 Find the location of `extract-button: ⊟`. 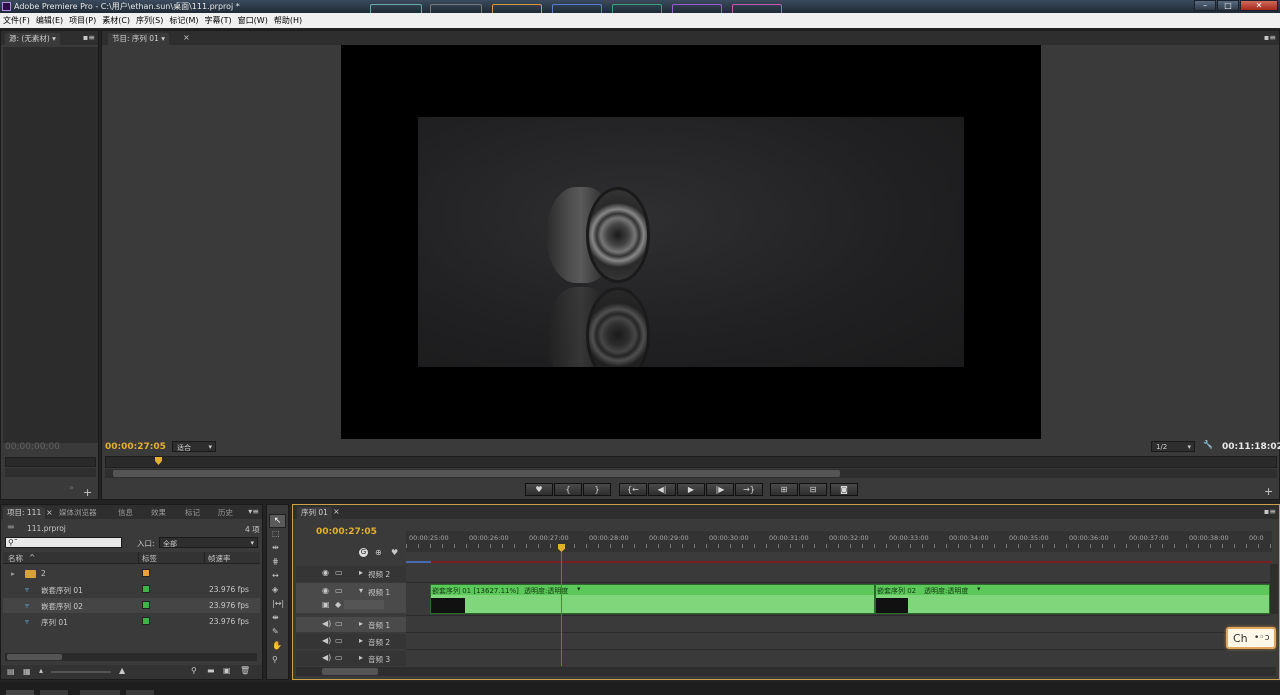

extract-button: ⊟ is located at coordinates (813, 489).